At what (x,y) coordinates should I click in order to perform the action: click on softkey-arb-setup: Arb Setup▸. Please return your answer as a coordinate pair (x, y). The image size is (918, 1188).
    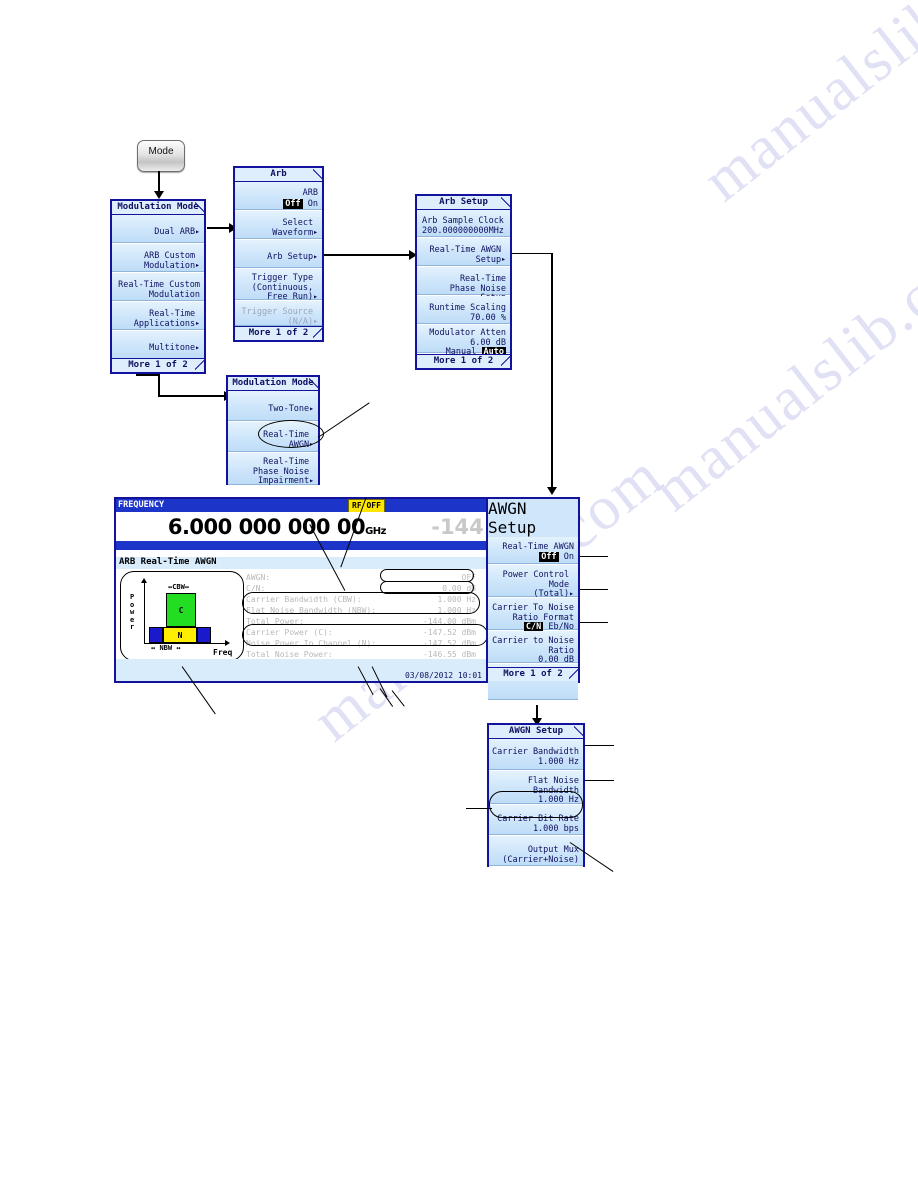
    Looking at the image, I should click on (278, 254).